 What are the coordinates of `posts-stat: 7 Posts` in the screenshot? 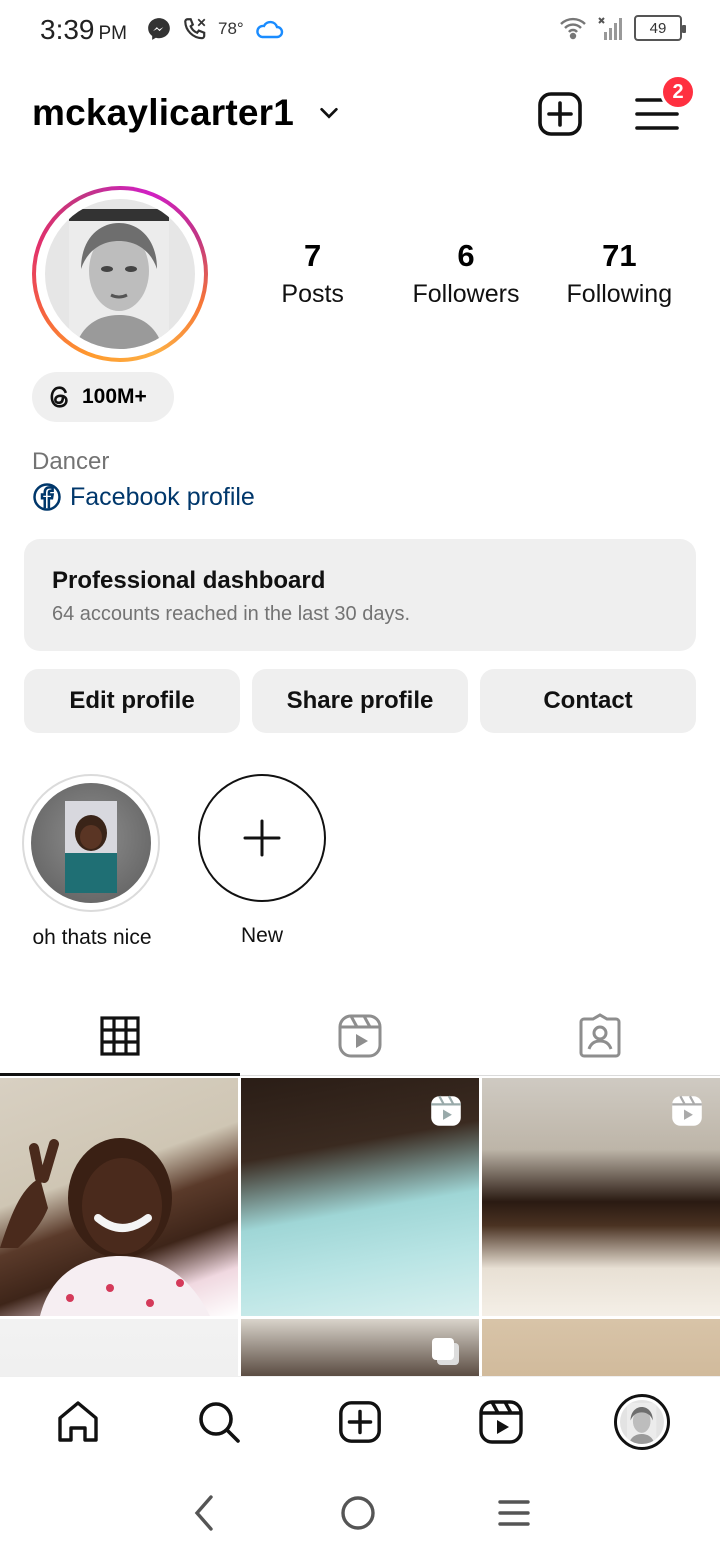 It's located at (312, 273).